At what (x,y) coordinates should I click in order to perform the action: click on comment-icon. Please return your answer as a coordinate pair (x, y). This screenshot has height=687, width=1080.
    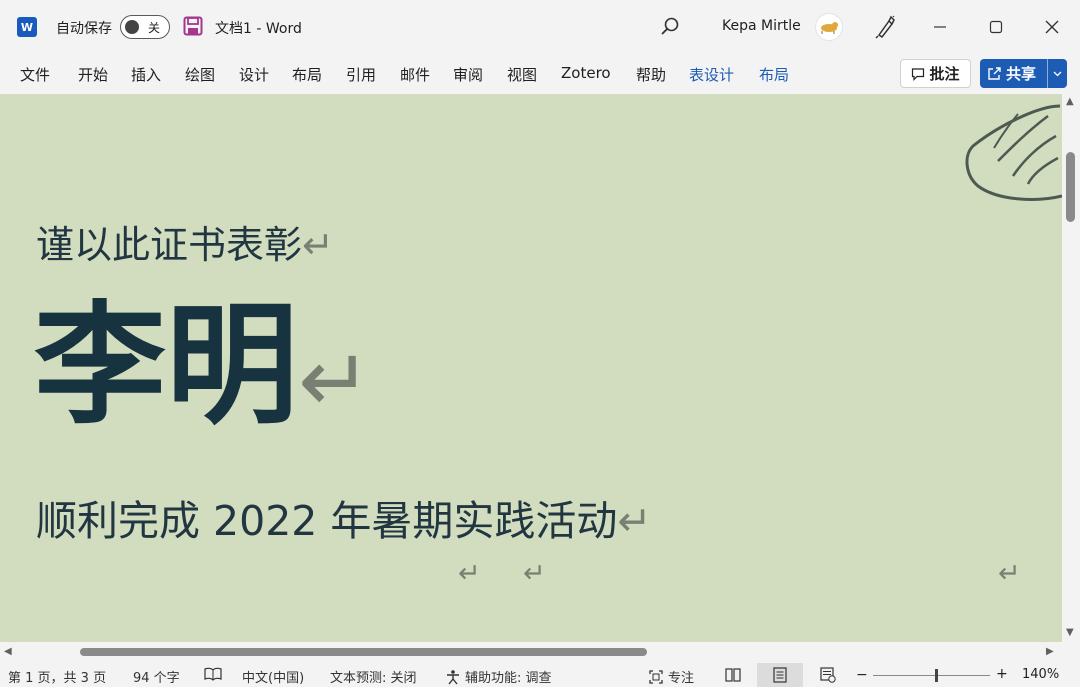
    Looking at the image, I should click on (918, 74).